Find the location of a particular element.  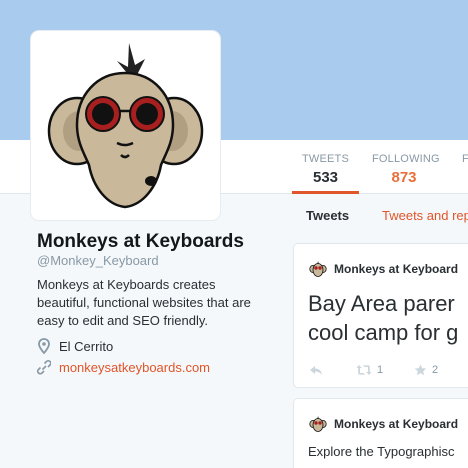

map-pin-icon is located at coordinates (44, 346).